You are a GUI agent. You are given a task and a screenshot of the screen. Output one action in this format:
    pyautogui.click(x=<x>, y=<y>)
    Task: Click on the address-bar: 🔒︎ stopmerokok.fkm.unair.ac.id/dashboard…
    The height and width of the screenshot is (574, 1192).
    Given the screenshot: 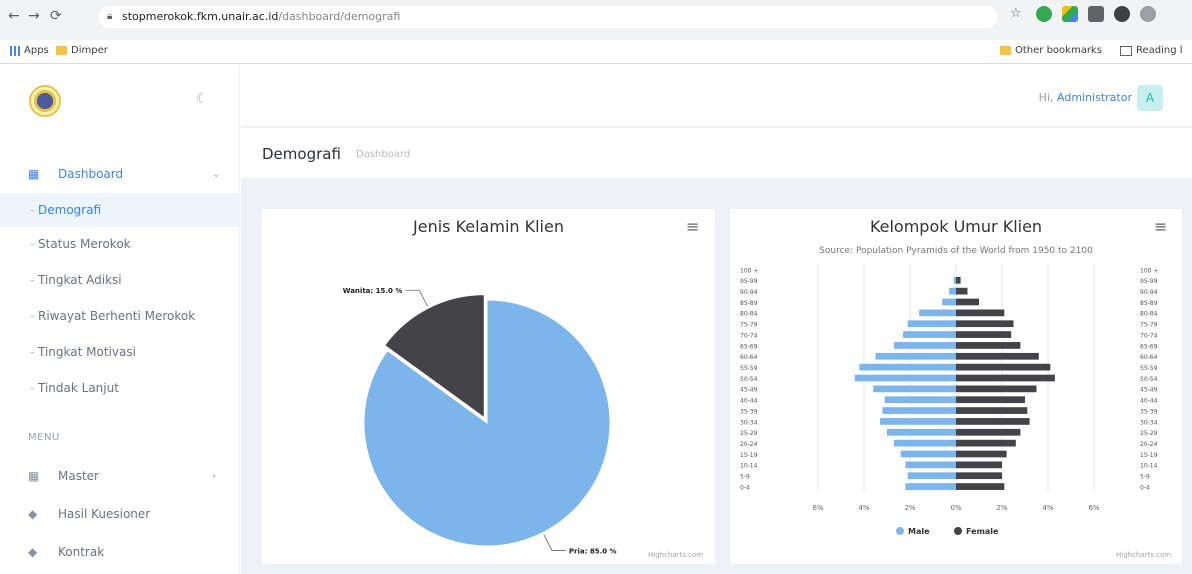 What is the action you would take?
    pyautogui.click(x=548, y=17)
    